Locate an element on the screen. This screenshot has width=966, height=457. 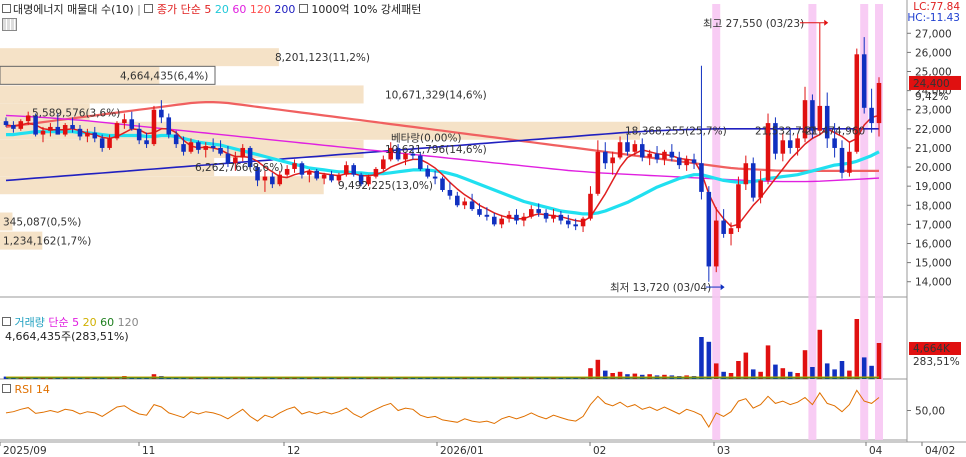
rsi-tick-label: 50,00 is located at coordinates (930, 412).